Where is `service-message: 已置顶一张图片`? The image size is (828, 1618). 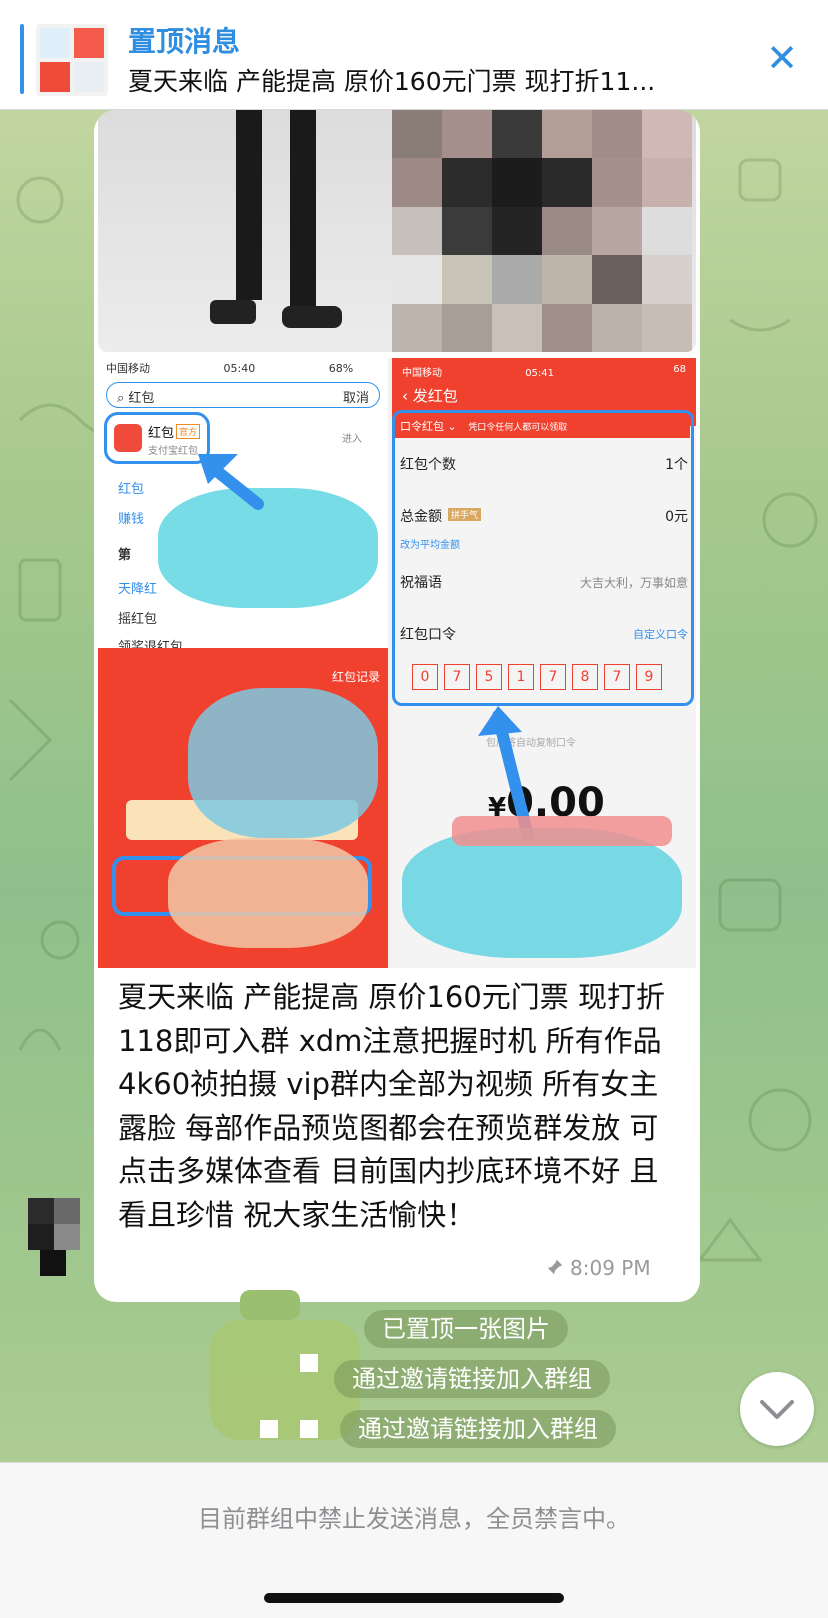
service-message: 已置顶一张图片 is located at coordinates (466, 1329).